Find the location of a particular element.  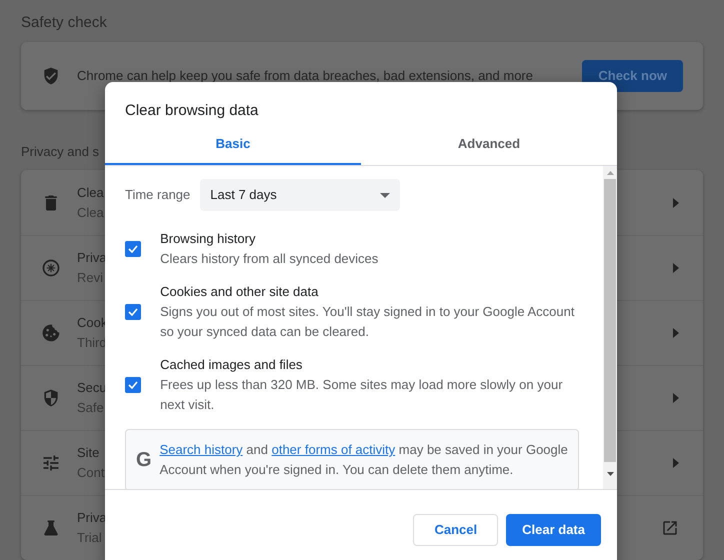

option-title: Cookies and other site data is located at coordinates (240, 292).